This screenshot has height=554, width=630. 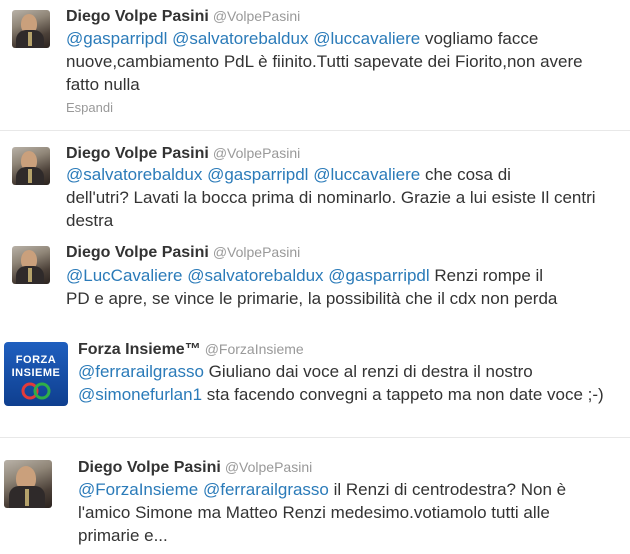 What do you see at coordinates (90, 220) in the screenshot?
I see `tweet-text-line: destra` at bounding box center [90, 220].